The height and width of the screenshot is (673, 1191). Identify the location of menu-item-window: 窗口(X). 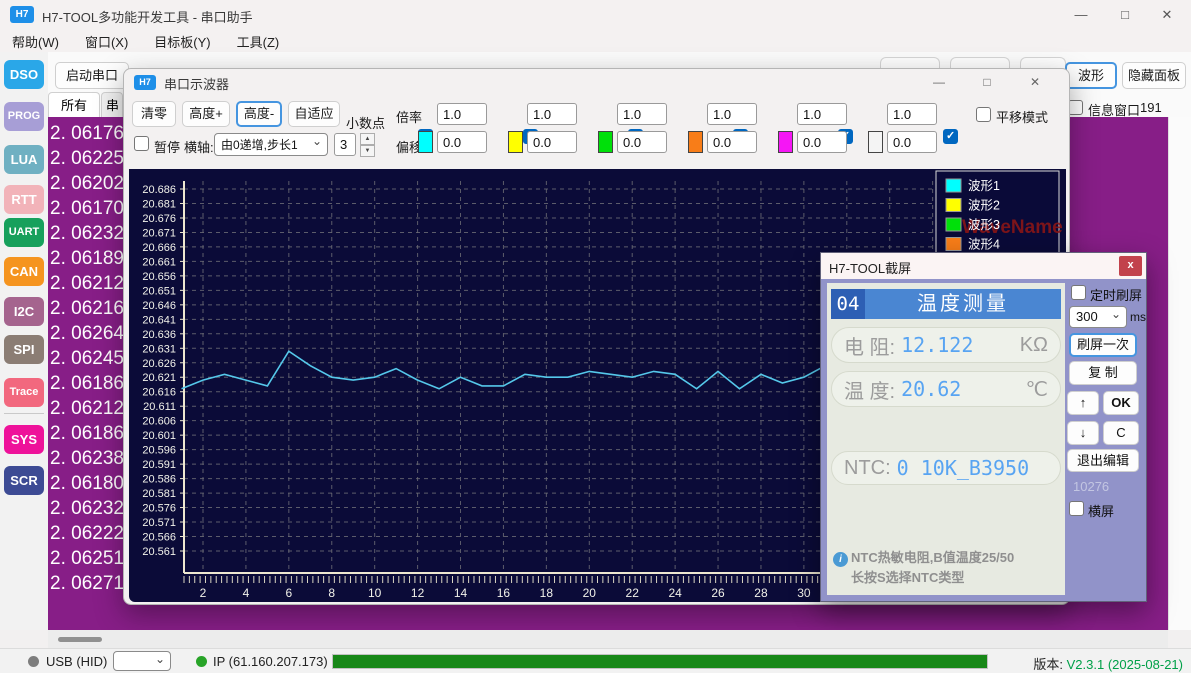
(106, 41).